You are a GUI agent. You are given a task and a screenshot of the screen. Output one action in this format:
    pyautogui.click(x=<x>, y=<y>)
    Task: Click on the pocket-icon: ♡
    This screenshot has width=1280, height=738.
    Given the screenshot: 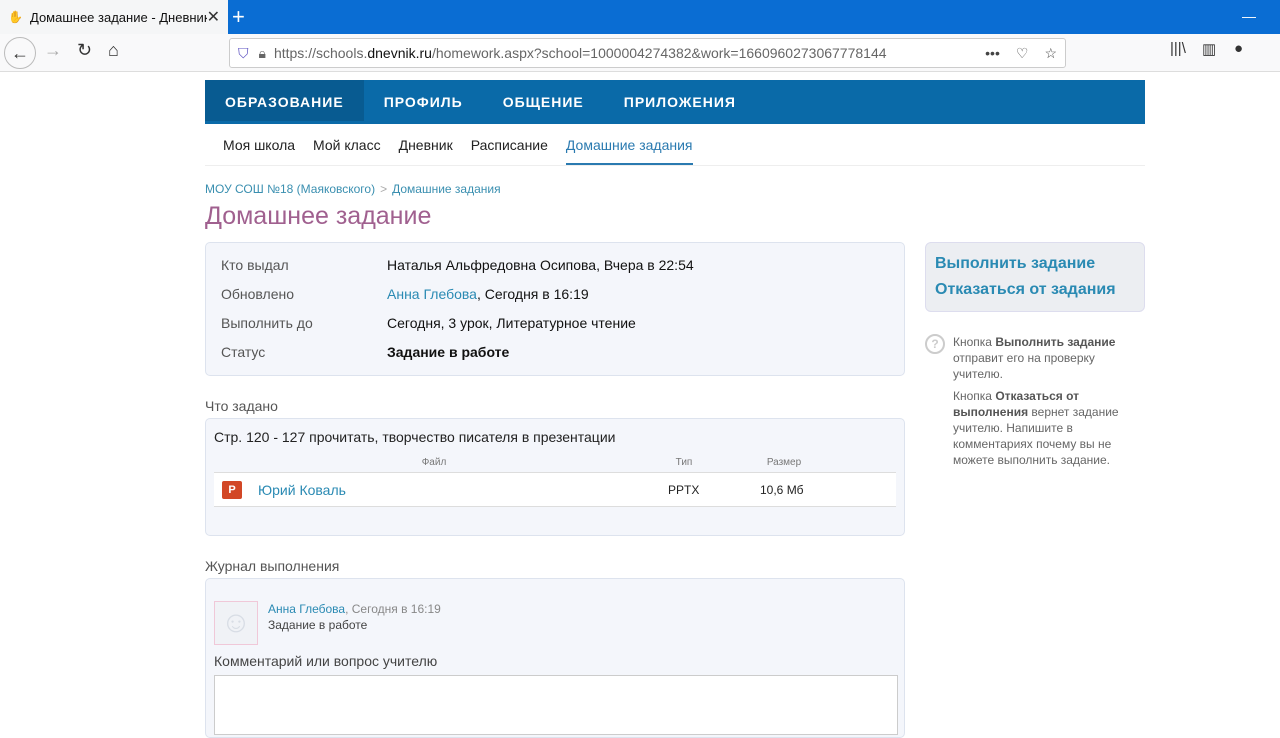 What is the action you would take?
    pyautogui.click(x=1022, y=53)
    